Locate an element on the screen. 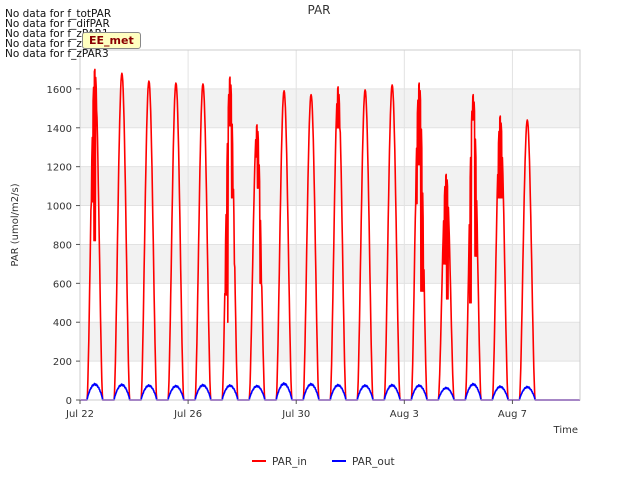 This screenshot has height=480, width=640. y-tick-label: 200 is located at coordinates (62, 362).